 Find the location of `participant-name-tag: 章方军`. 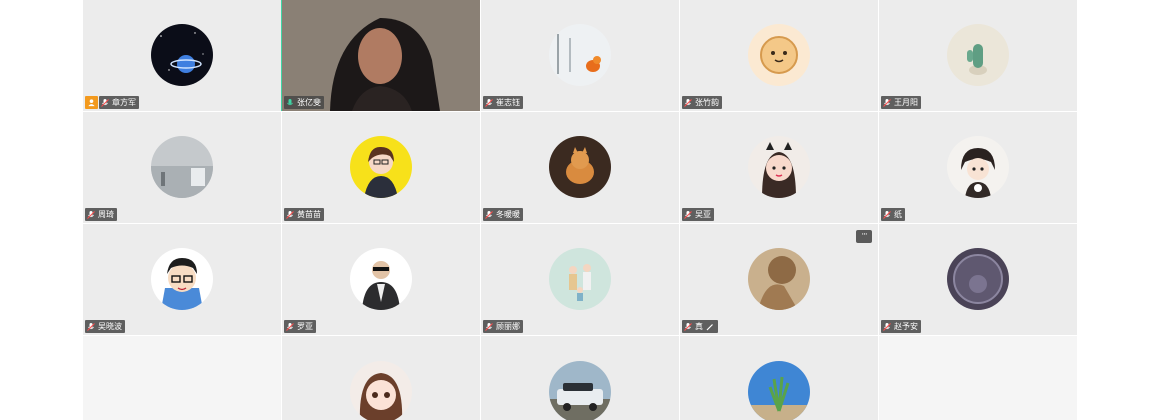

participant-name-tag: 章方军 is located at coordinates (119, 102).